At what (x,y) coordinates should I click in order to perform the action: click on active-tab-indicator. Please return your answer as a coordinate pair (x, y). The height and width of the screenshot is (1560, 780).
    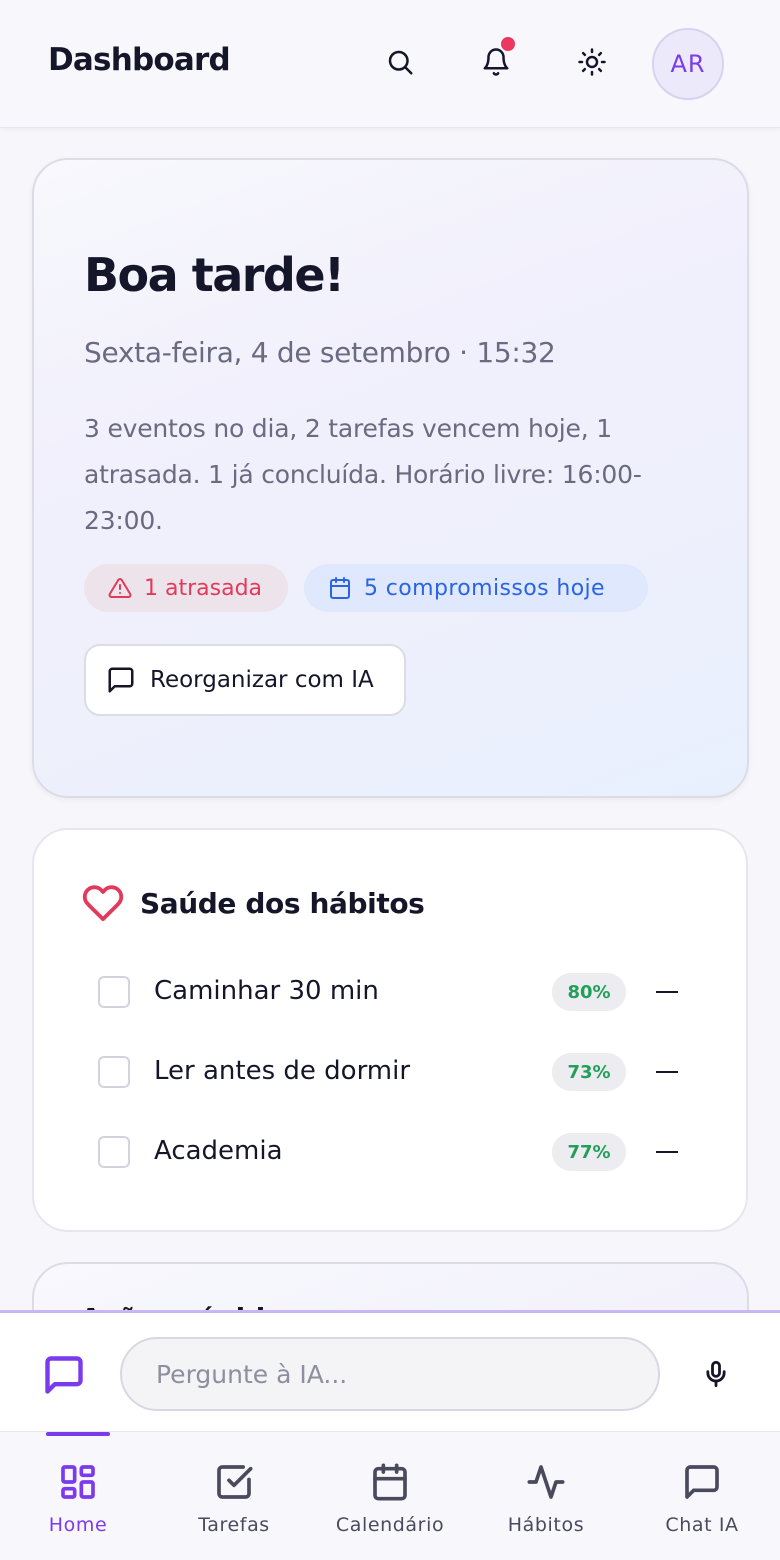
    Looking at the image, I should click on (78, 1434).